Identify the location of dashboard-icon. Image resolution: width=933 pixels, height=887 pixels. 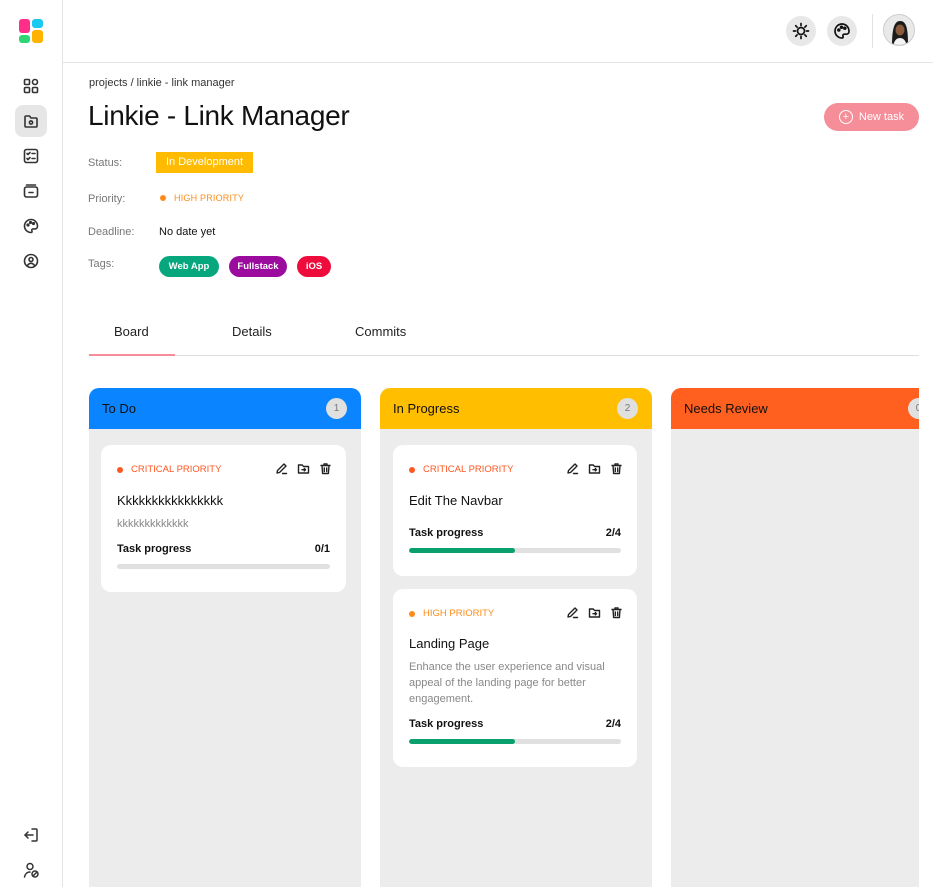
(31, 86).